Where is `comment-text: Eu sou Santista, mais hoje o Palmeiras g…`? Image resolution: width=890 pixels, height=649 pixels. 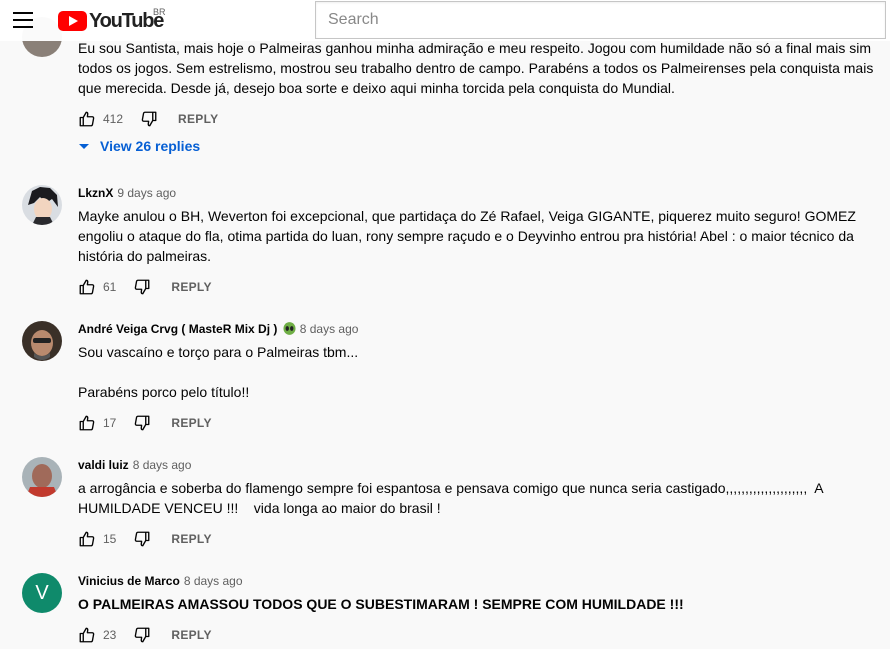
comment-text: Eu sou Santista, mais hoje o Palmeiras g… is located at coordinates (476, 68).